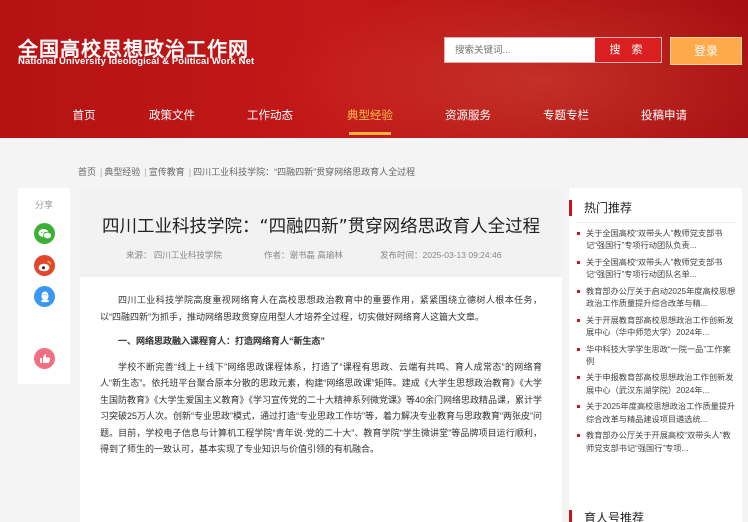 Image resolution: width=748 pixels, height=522 pixels. Describe the element at coordinates (664, 116) in the screenshot. I see `nav-item-submit: 投稿申请` at that location.